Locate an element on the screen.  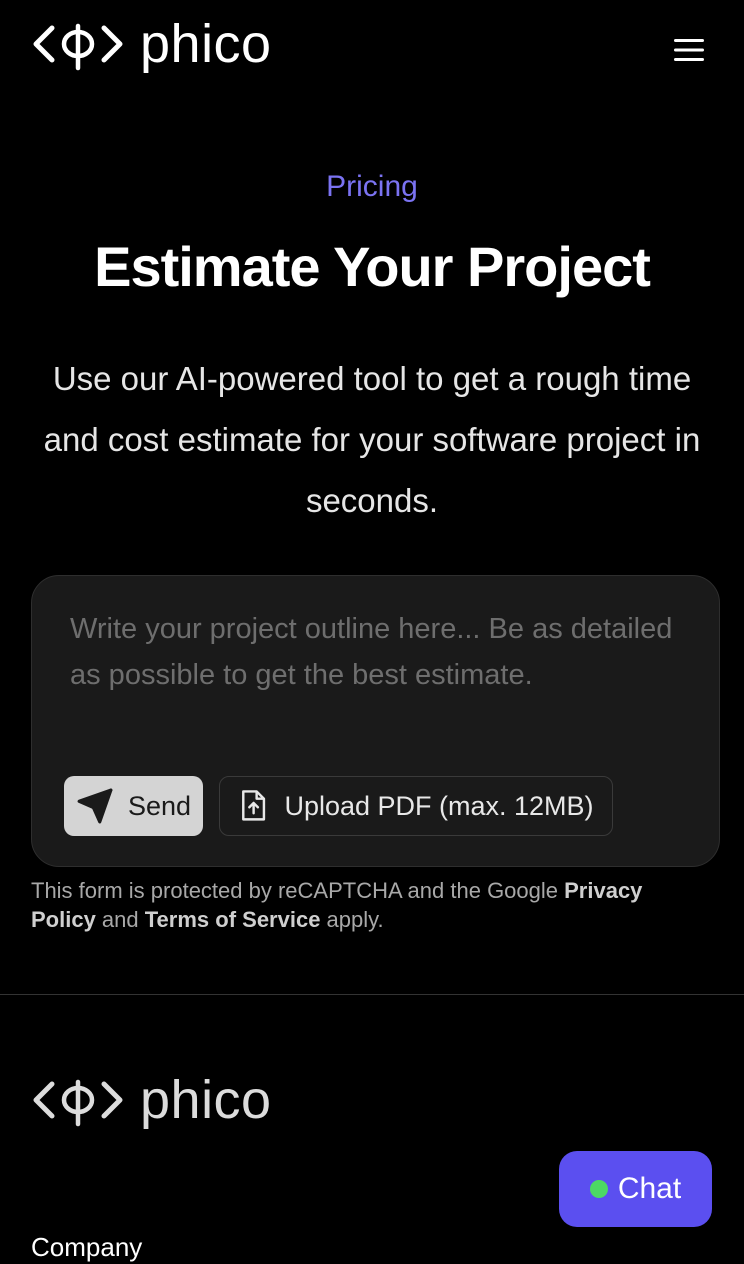
paper-plane-icon is located at coordinates (95, 806).